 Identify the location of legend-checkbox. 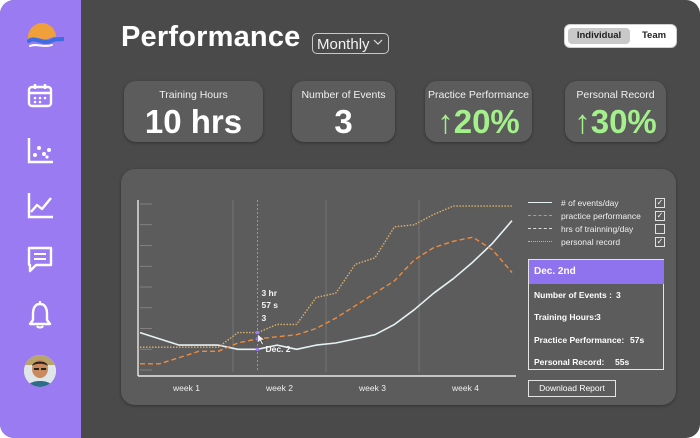
(660, 229).